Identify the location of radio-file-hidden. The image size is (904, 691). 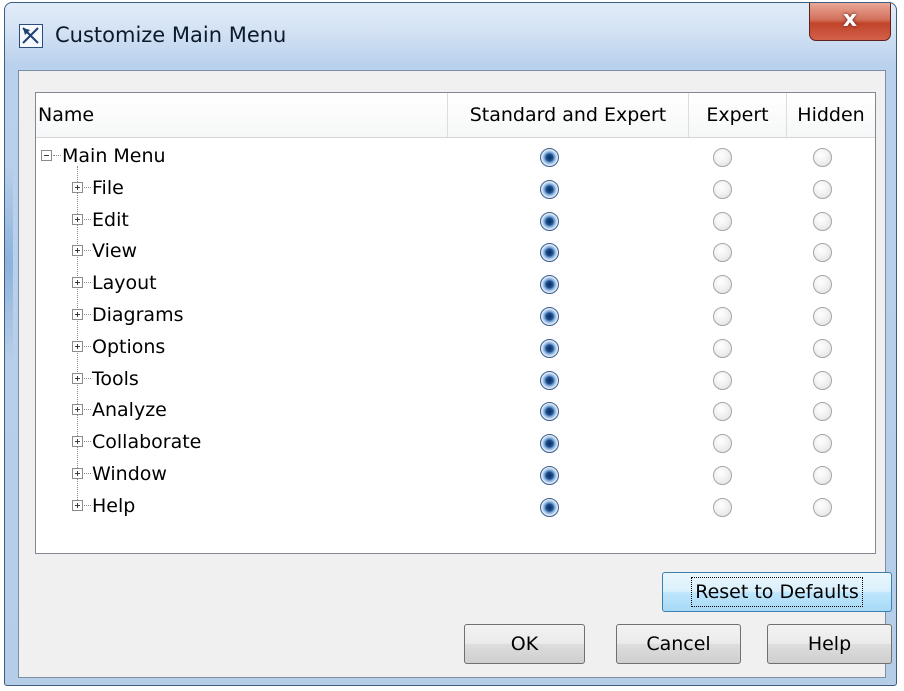
(822, 189).